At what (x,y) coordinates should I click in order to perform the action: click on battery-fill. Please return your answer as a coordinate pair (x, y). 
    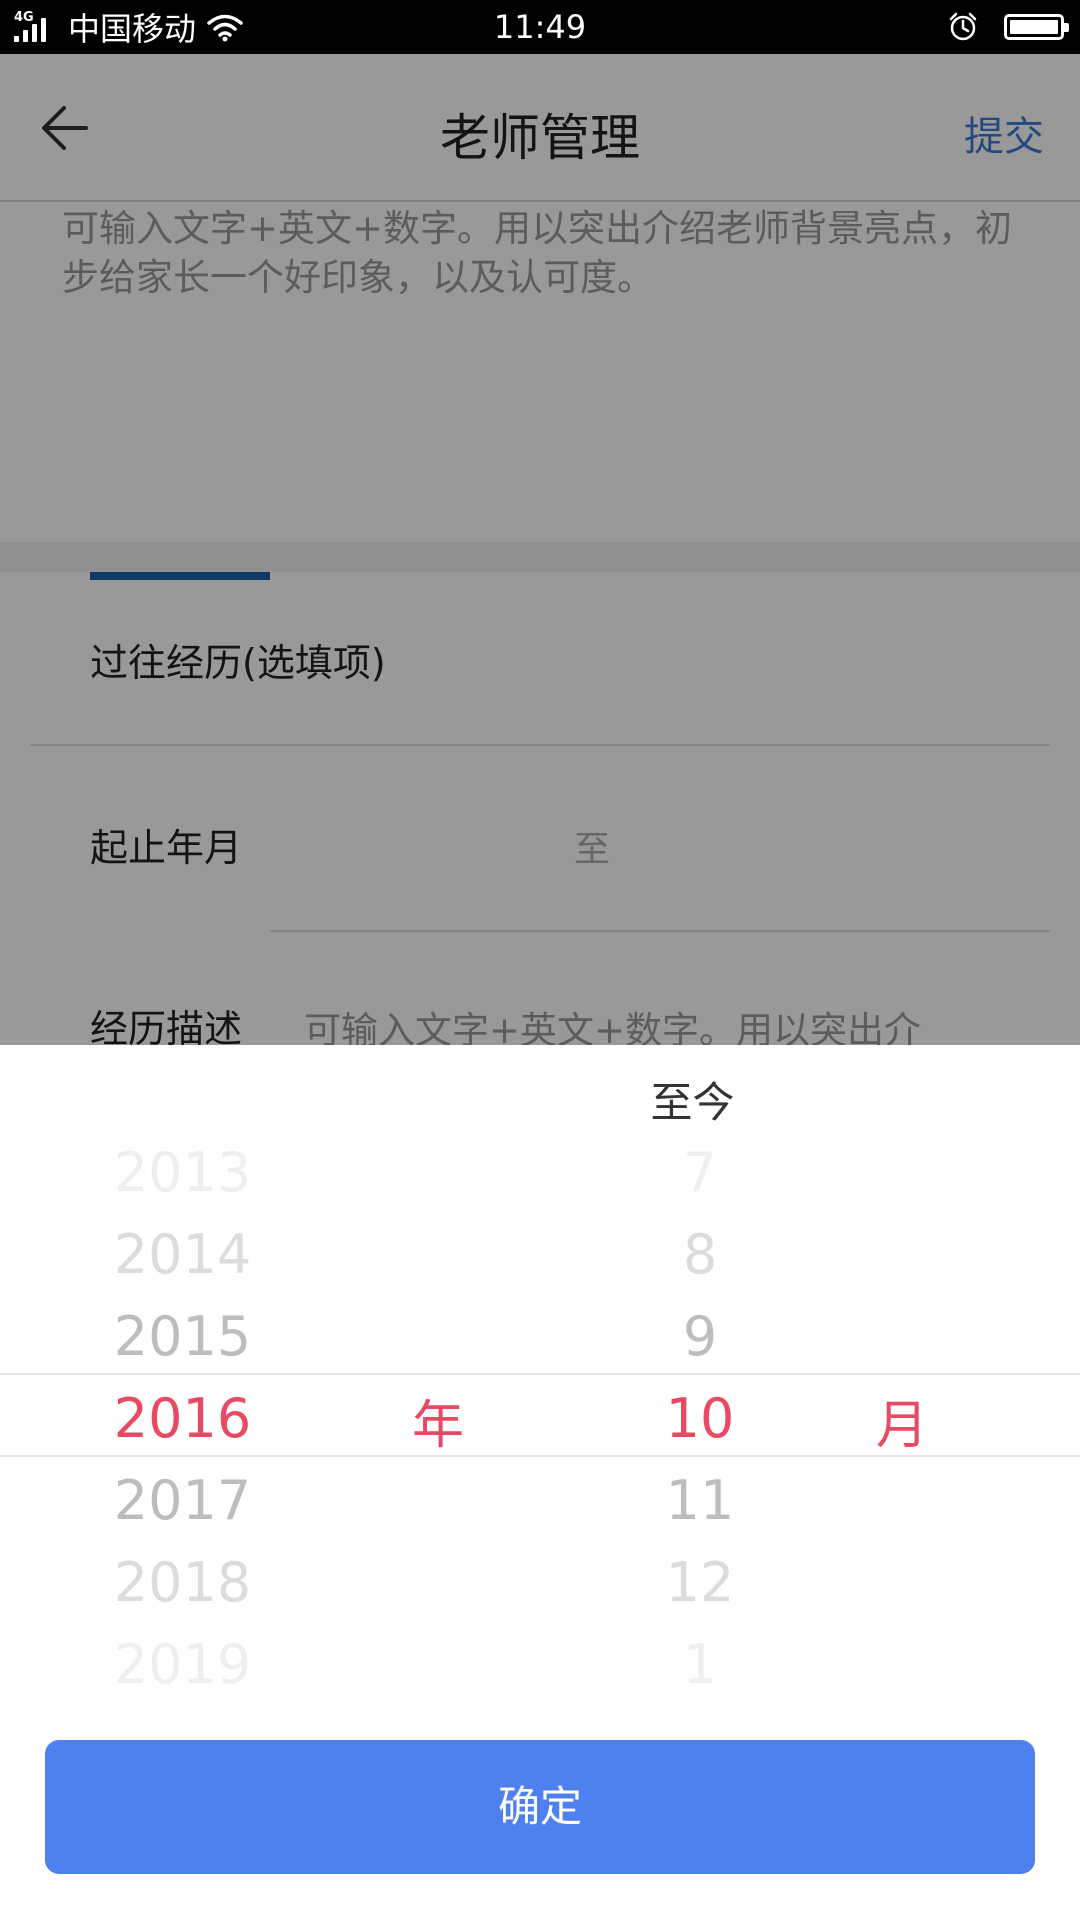
    Looking at the image, I should click on (1034, 27).